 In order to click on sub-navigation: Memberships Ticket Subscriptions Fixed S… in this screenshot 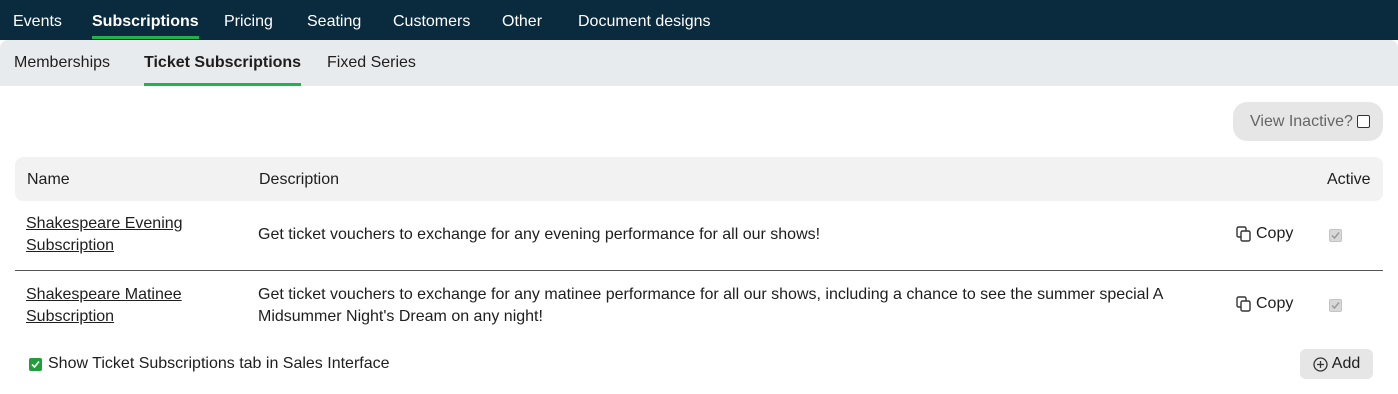, I will do `click(699, 63)`.